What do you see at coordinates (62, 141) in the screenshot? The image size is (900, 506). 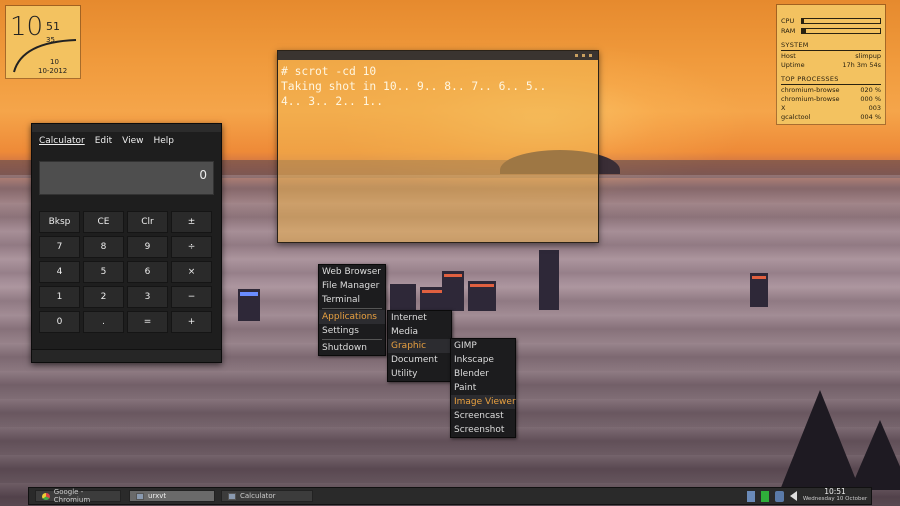 I see `menu-calculator: Calculator` at bounding box center [62, 141].